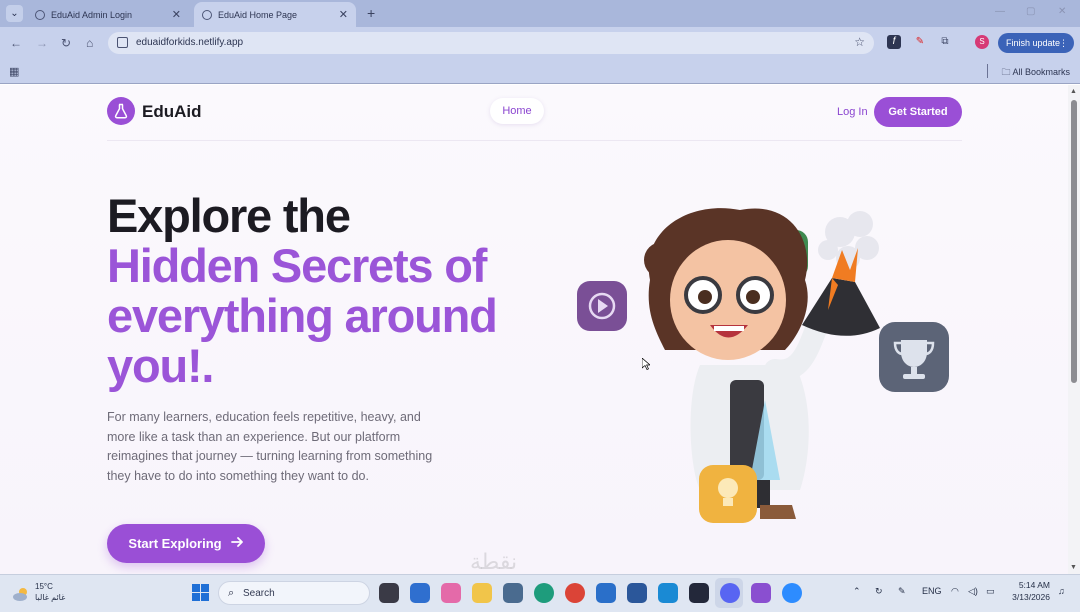  Describe the element at coordinates (902, 591) in the screenshot. I see `pen-icon: ✎` at that location.